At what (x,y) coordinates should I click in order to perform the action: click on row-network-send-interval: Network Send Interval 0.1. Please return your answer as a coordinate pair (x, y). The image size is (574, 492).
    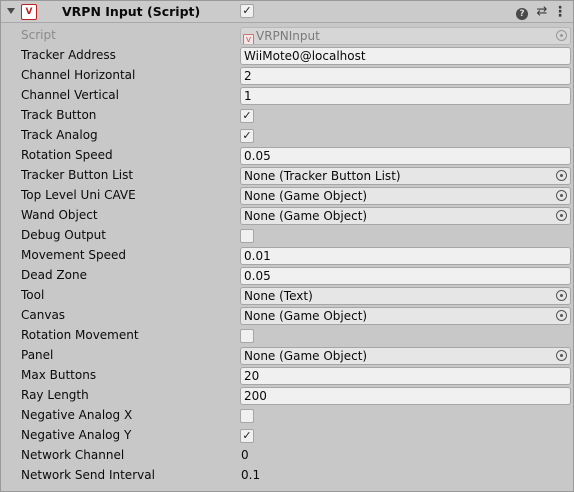
    Looking at the image, I should click on (287, 476).